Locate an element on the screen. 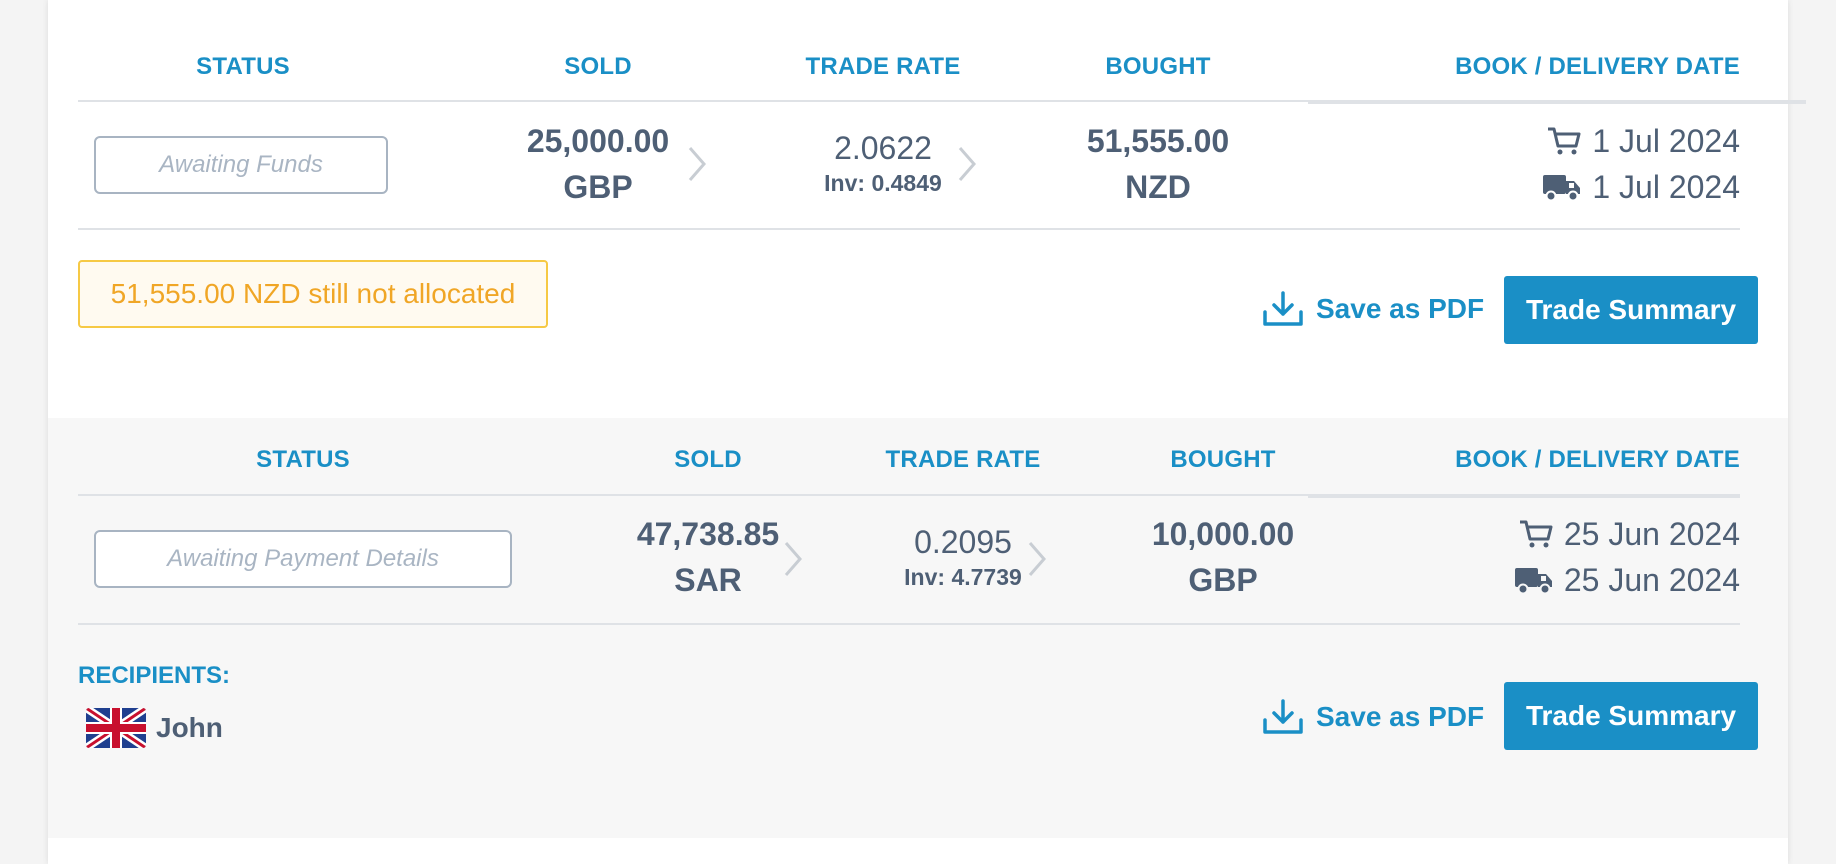  book-date-row: 25 Jun 2024 is located at coordinates (1544, 534).